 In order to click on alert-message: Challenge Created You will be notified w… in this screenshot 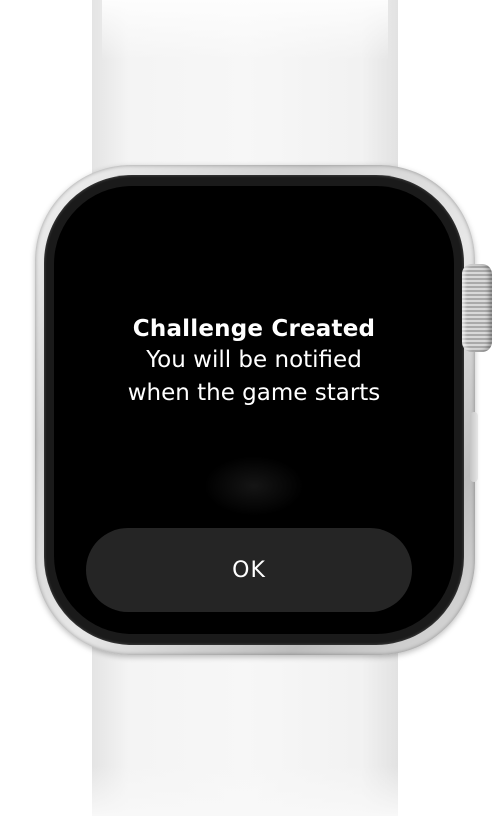, I will do `click(254, 362)`.